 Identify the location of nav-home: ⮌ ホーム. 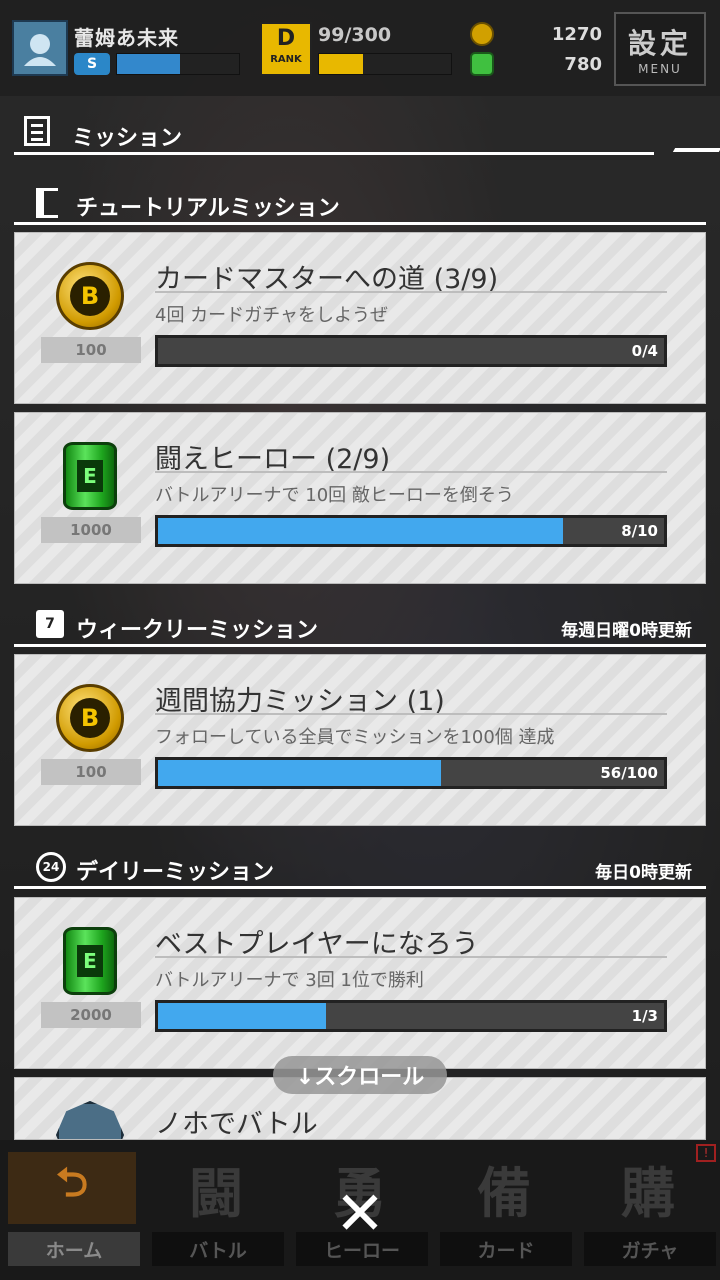
(70, 1209).